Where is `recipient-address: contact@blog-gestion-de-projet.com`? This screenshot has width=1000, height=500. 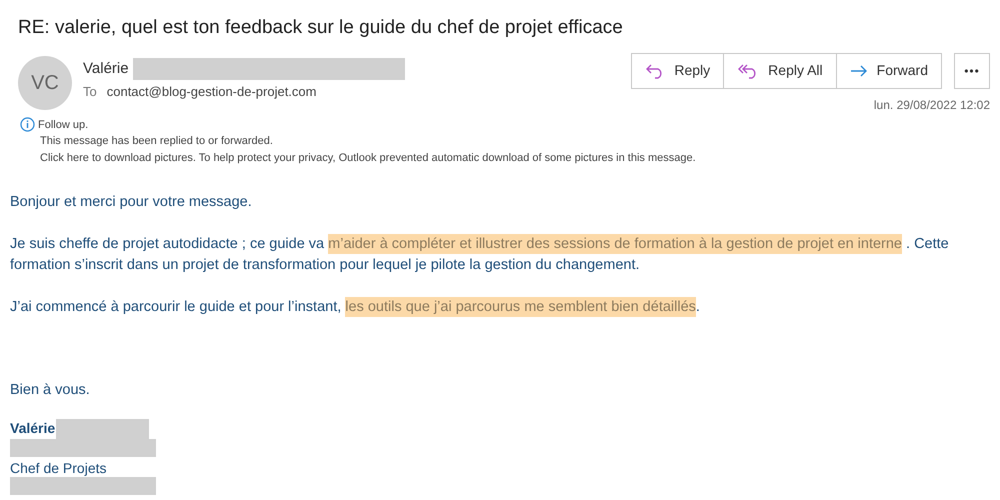
recipient-address: contact@blog-gestion-de-projet.com is located at coordinates (211, 92).